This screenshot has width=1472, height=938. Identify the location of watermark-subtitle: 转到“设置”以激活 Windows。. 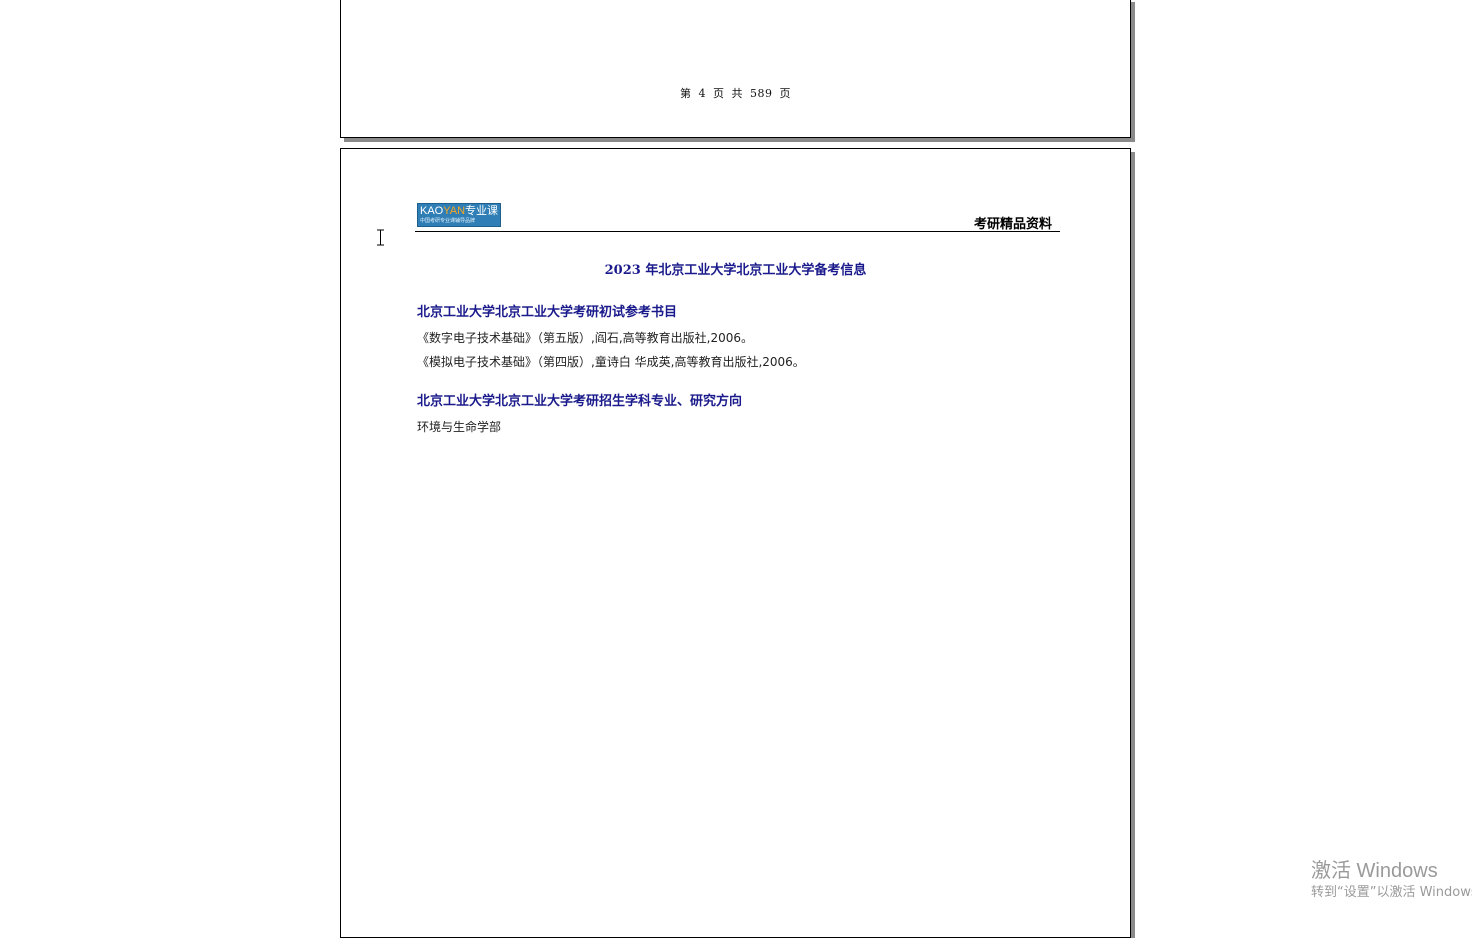
(1391, 892).